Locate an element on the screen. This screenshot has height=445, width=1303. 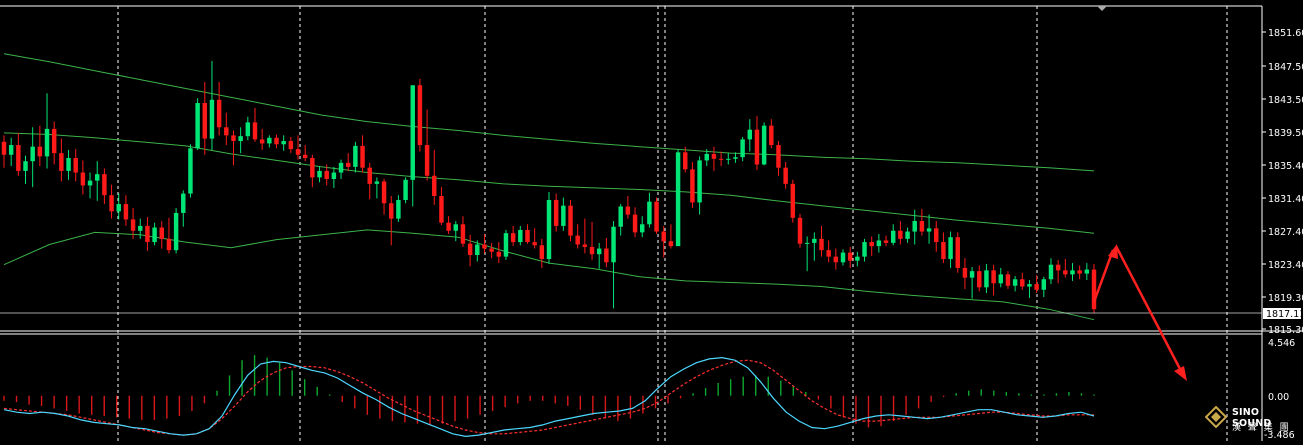
price-tick-label: 1843.50 is located at coordinates (1285, 100).